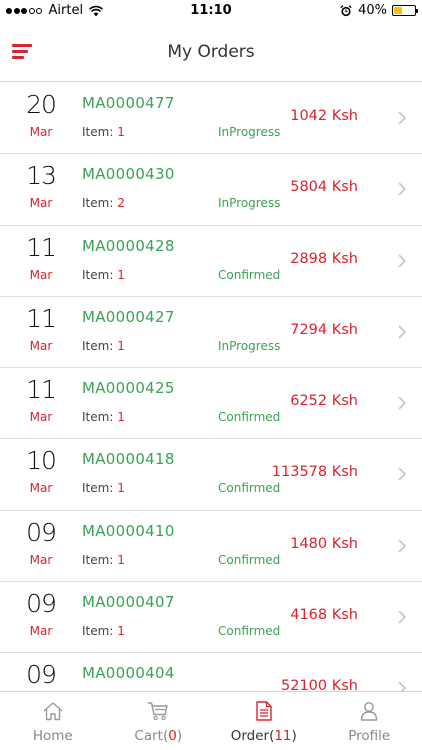 Image resolution: width=422 pixels, height=750 pixels. I want to click on order-row: 11 Mar MA0000425 Item: 1 Confirmed 6252 Ksh, so click(211, 404).